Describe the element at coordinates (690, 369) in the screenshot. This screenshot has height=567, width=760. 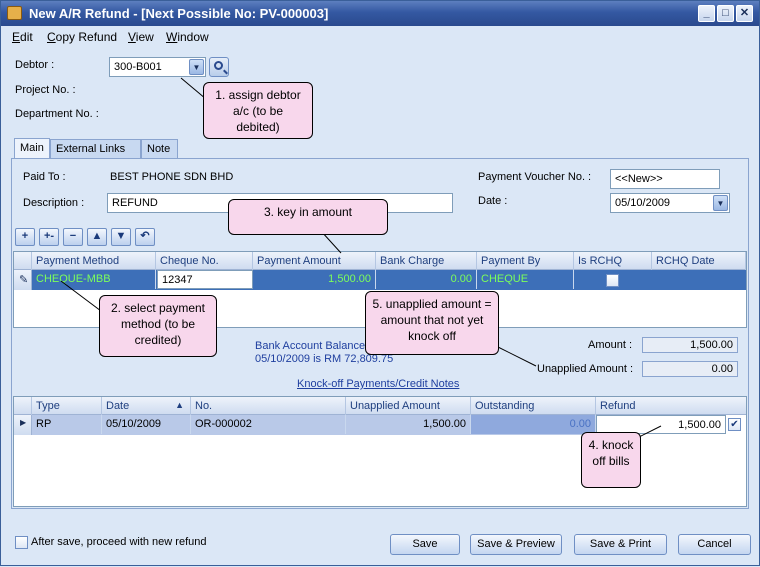
I see `unapplied-value: 0.00` at that location.